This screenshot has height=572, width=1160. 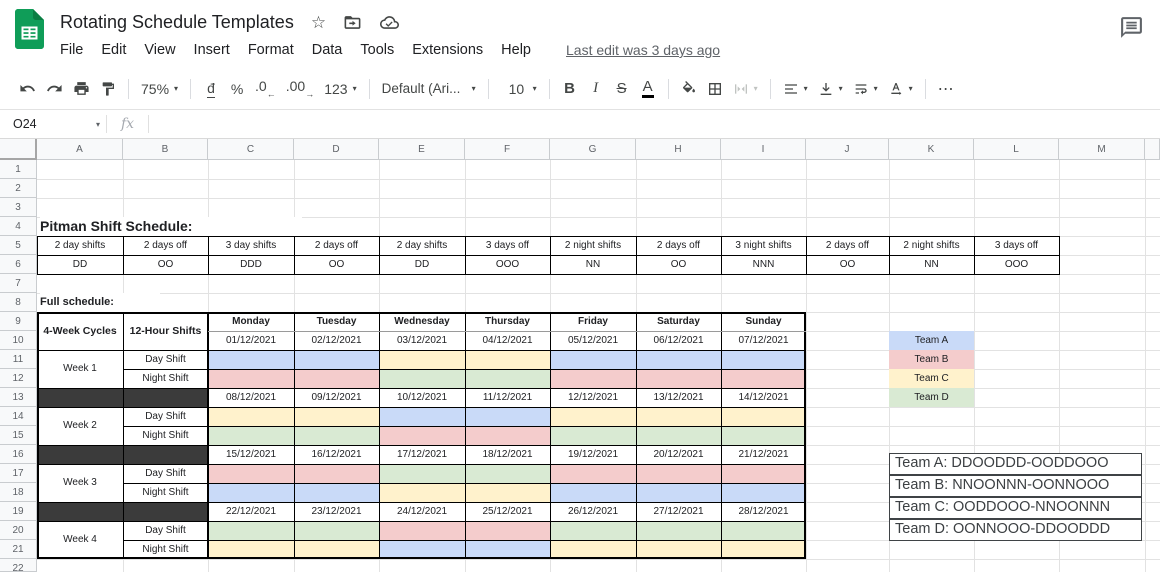 I want to click on date-cell: 02/12/2021, so click(x=336, y=340).